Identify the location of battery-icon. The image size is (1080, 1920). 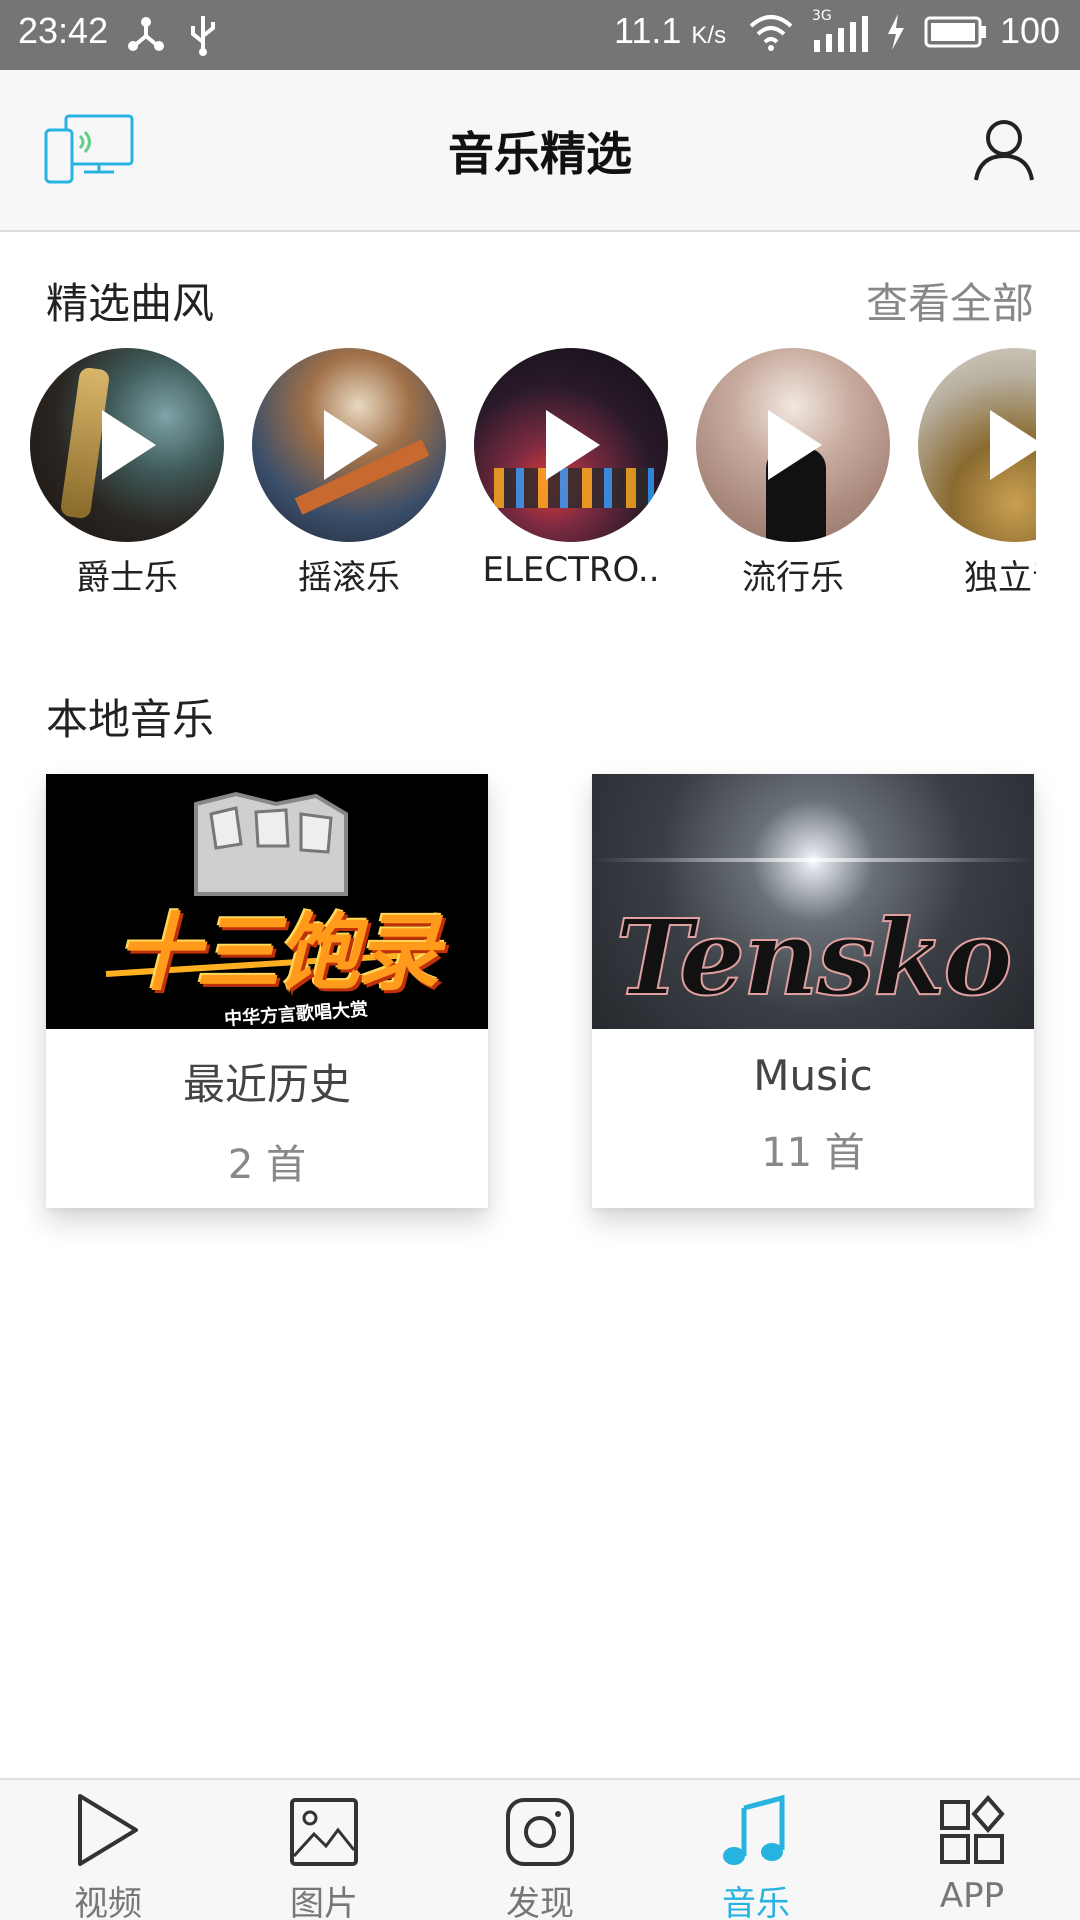
(955, 32).